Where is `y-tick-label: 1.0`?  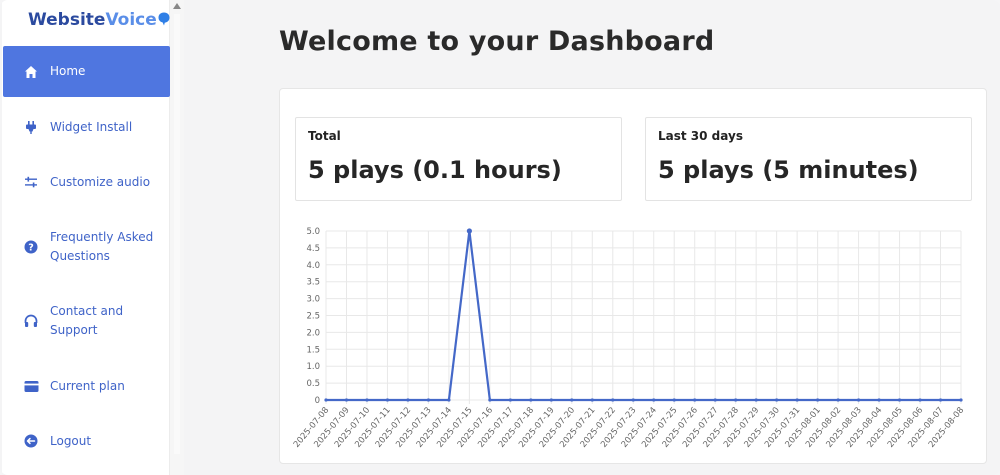 y-tick-label: 1.0 is located at coordinates (313, 367).